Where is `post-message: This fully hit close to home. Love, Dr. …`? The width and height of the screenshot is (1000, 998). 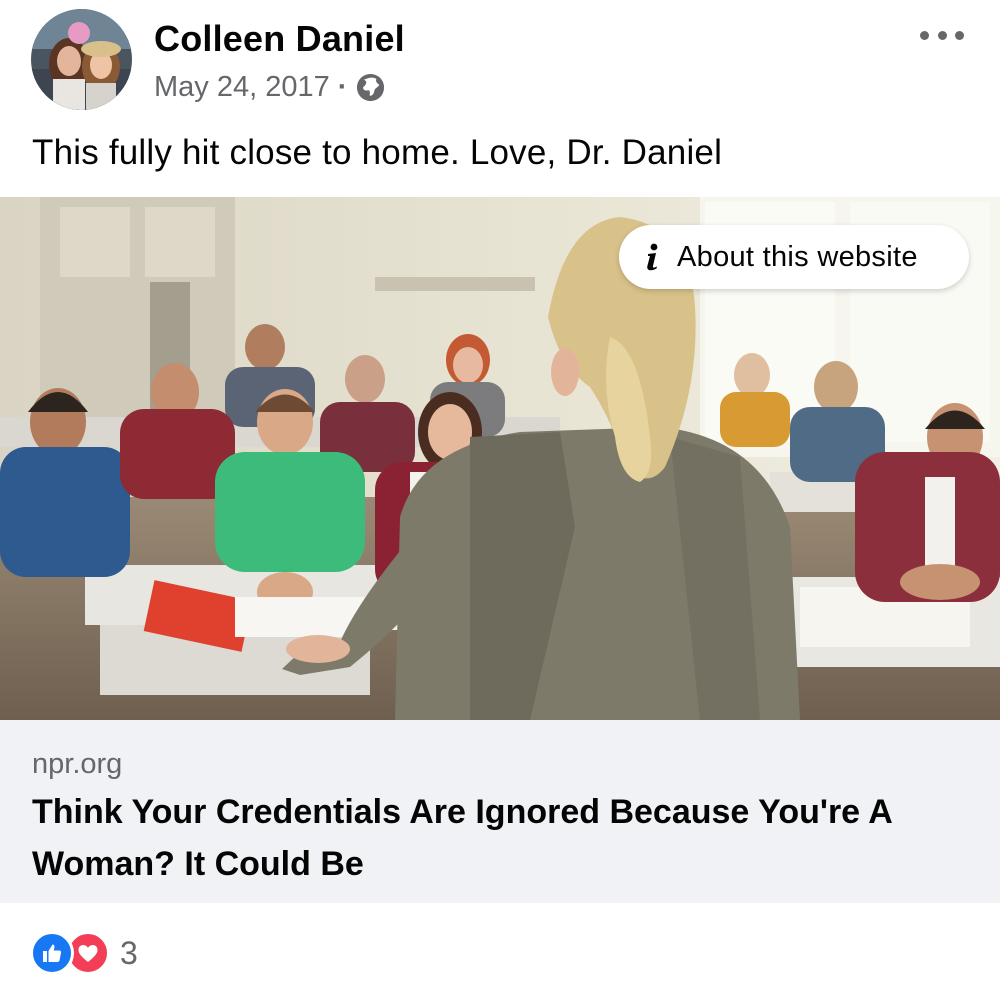 post-message: This fully hit close to home. Love, Dr. … is located at coordinates (377, 152).